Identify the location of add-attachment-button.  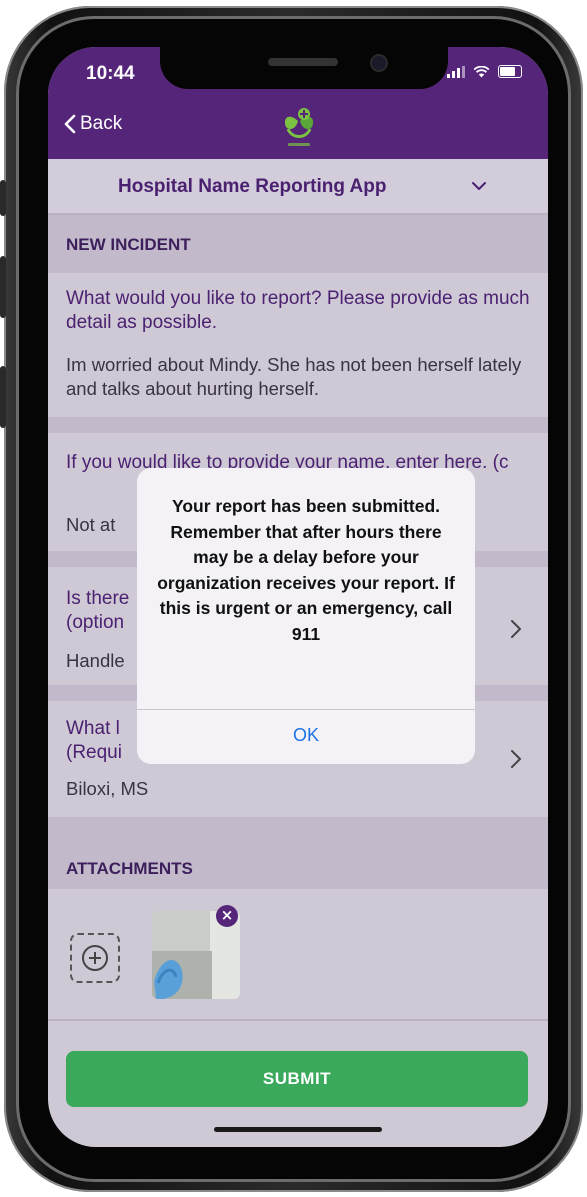
(95, 958).